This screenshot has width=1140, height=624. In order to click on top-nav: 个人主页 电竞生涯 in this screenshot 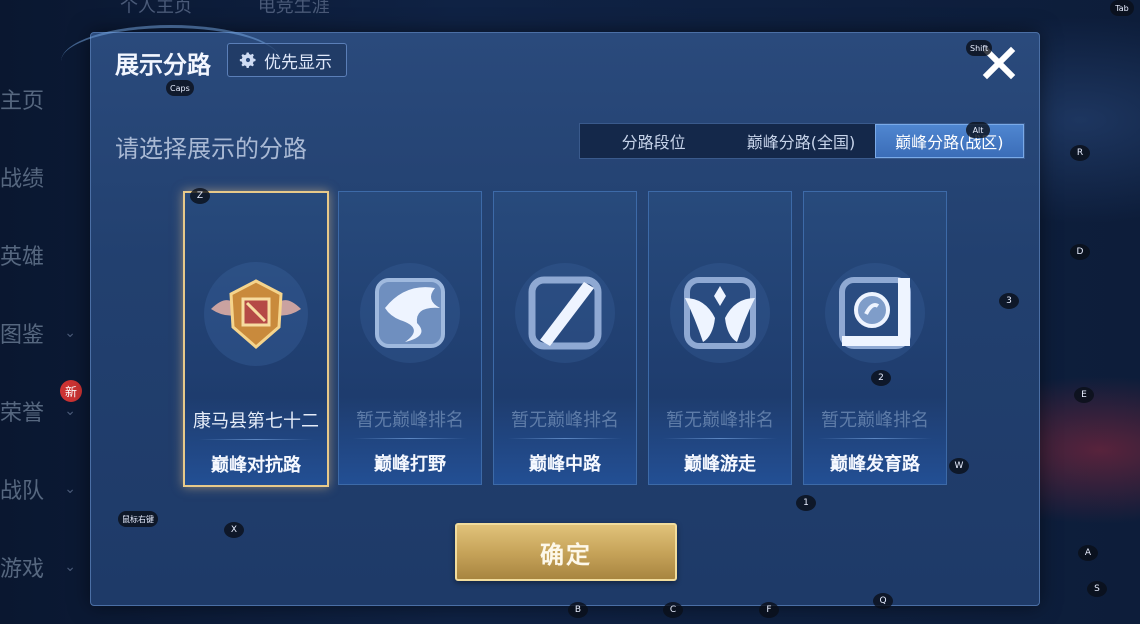, I will do `click(255, 9)`.